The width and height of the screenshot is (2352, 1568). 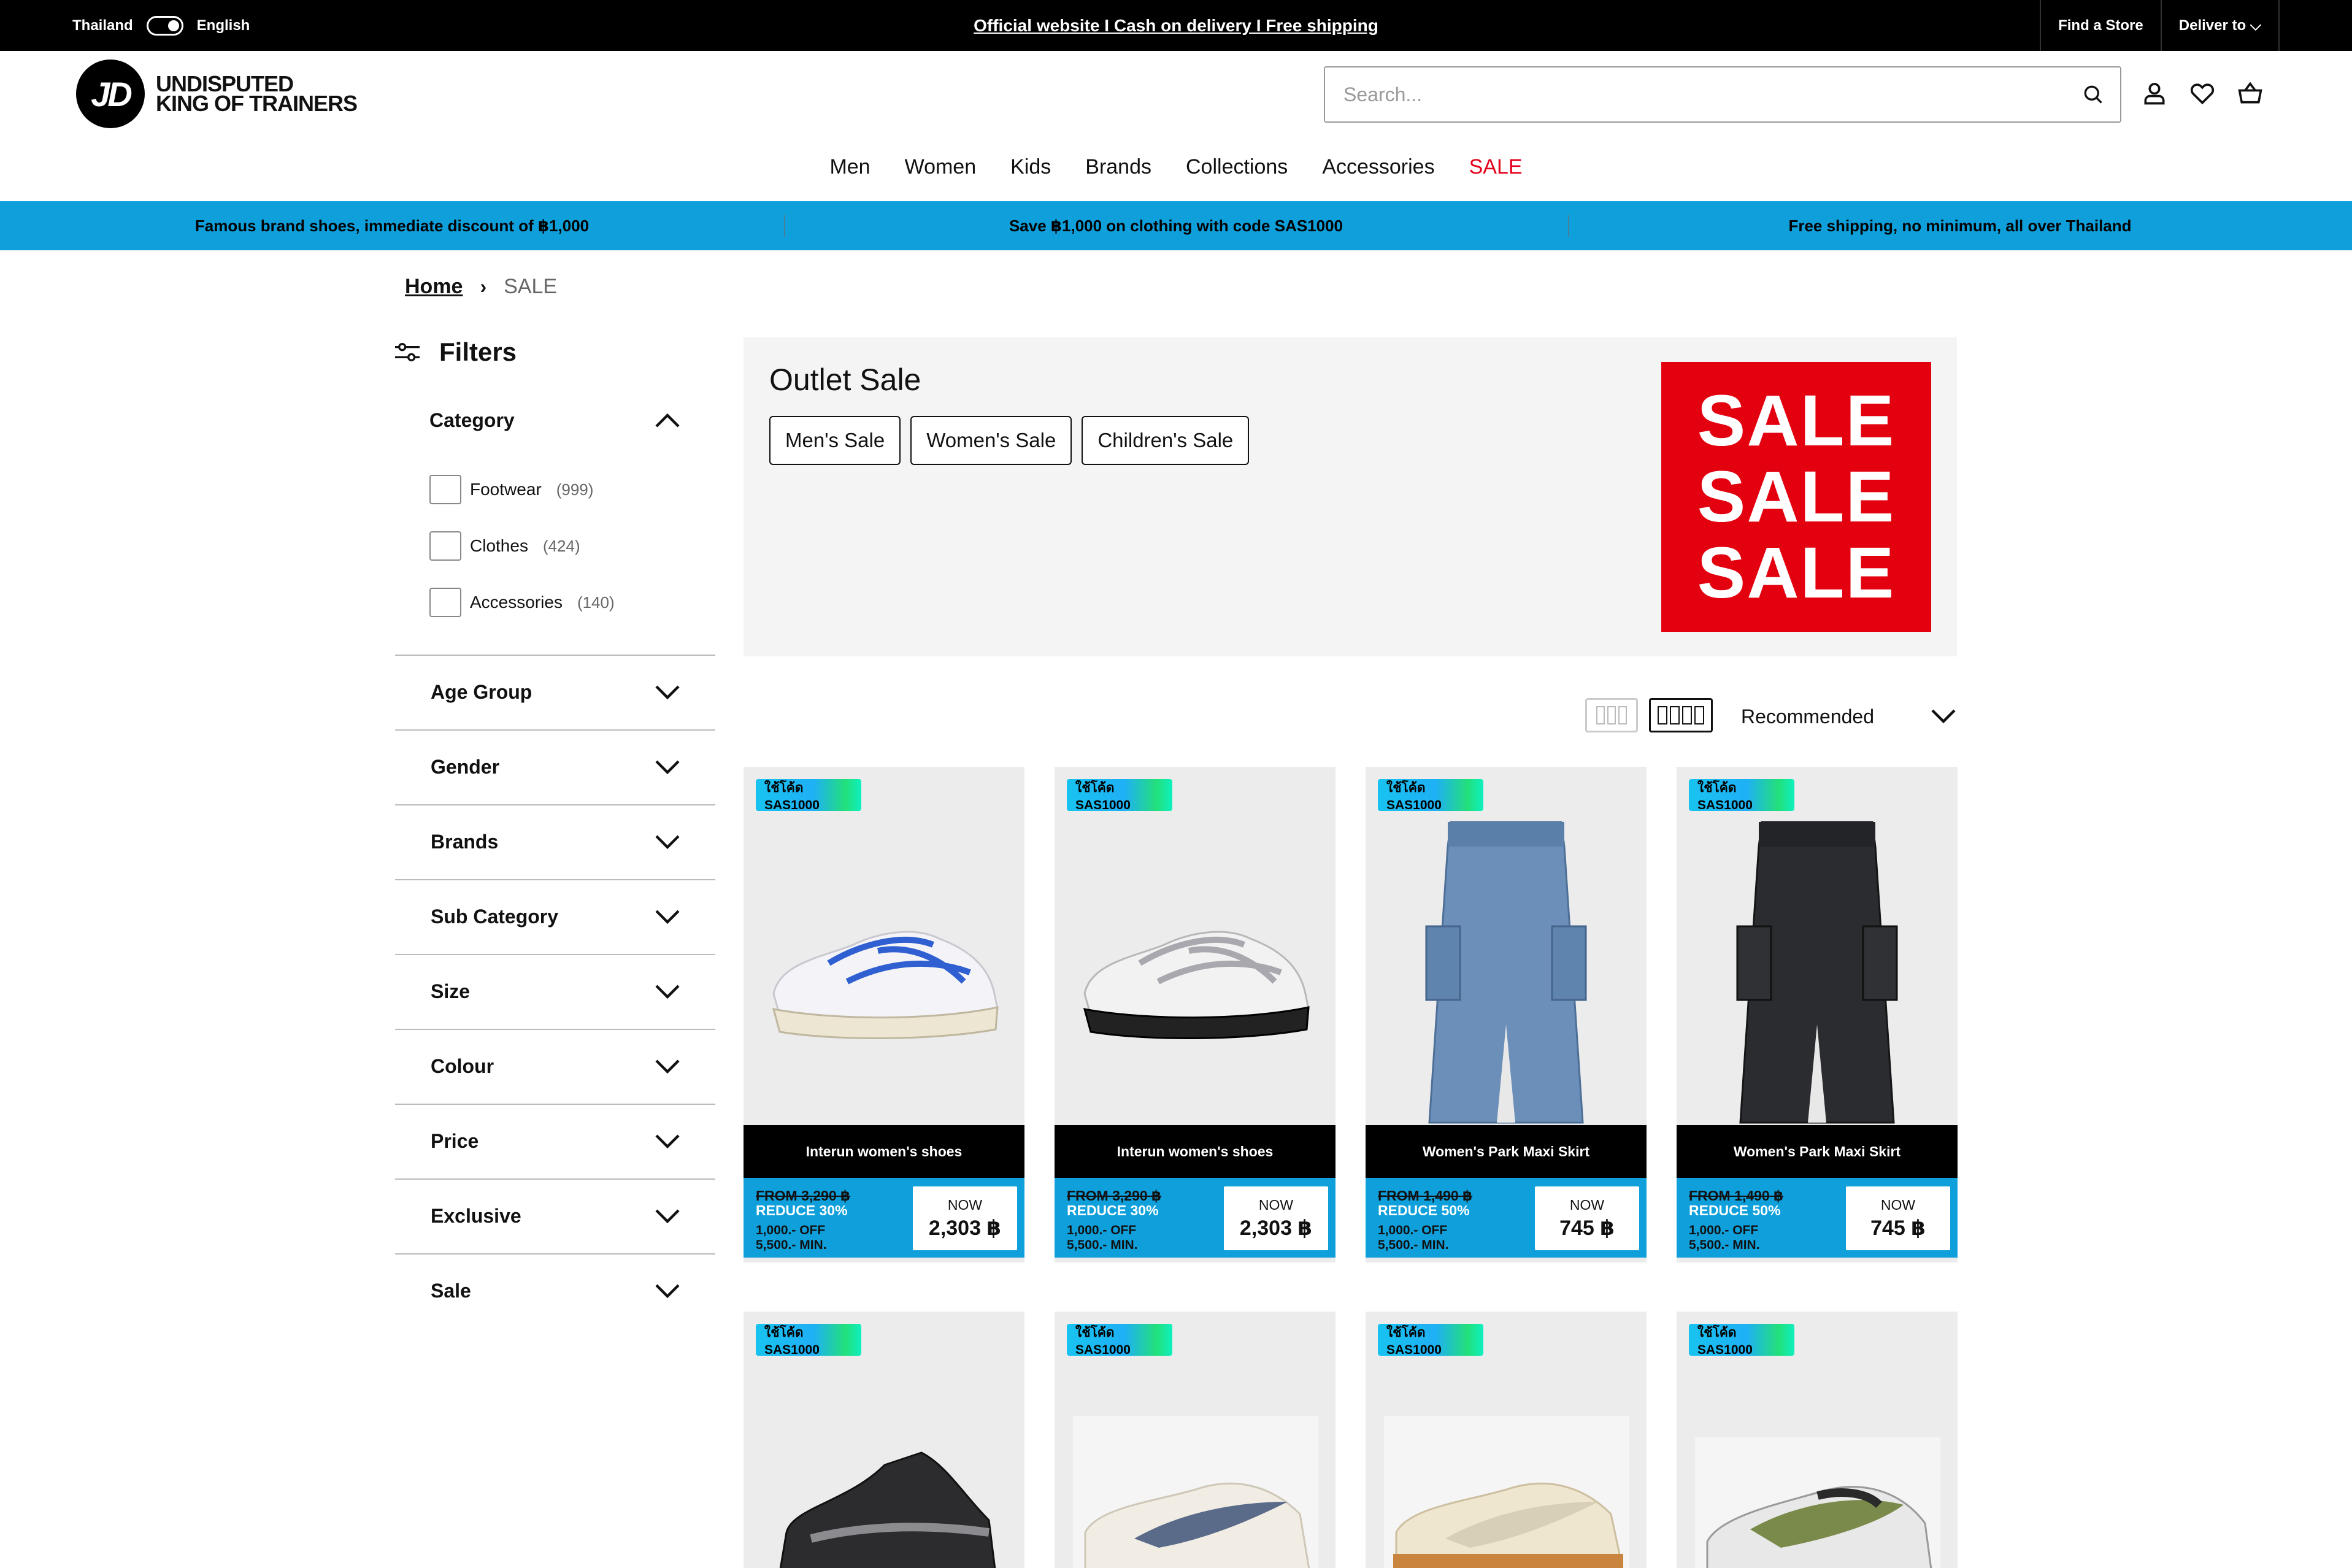 What do you see at coordinates (506, 489) in the screenshot?
I see `filter-option-label: Footwear` at bounding box center [506, 489].